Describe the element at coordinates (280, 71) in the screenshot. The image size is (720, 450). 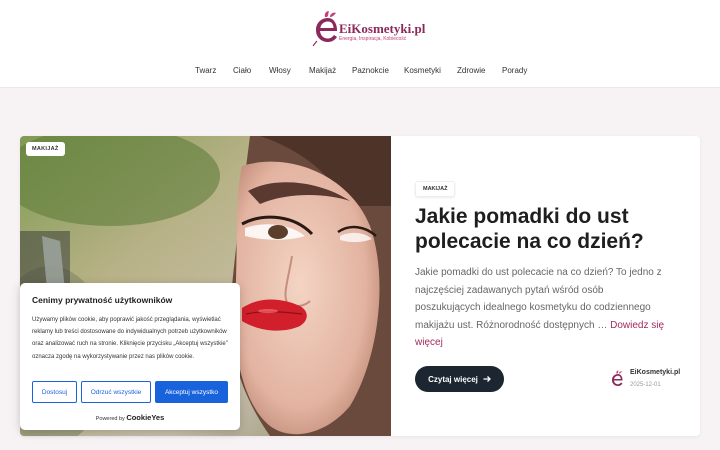
I see `nav-item-wlosy: Włosy` at that location.